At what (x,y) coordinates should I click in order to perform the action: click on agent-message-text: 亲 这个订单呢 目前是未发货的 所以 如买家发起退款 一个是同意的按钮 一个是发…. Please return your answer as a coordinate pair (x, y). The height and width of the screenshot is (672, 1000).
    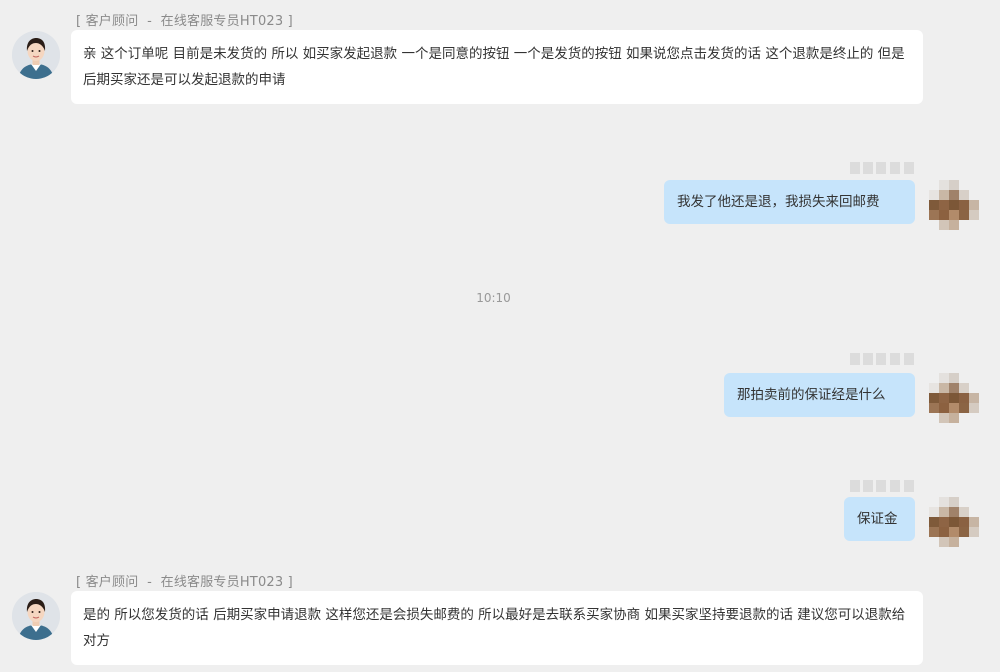
    Looking at the image, I should click on (494, 67).